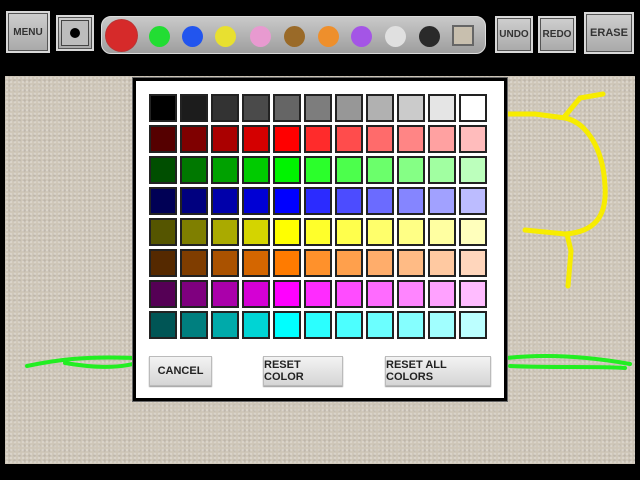 The width and height of the screenshot is (640, 480). Describe the element at coordinates (75, 33) in the screenshot. I see `brush-size-button` at that location.